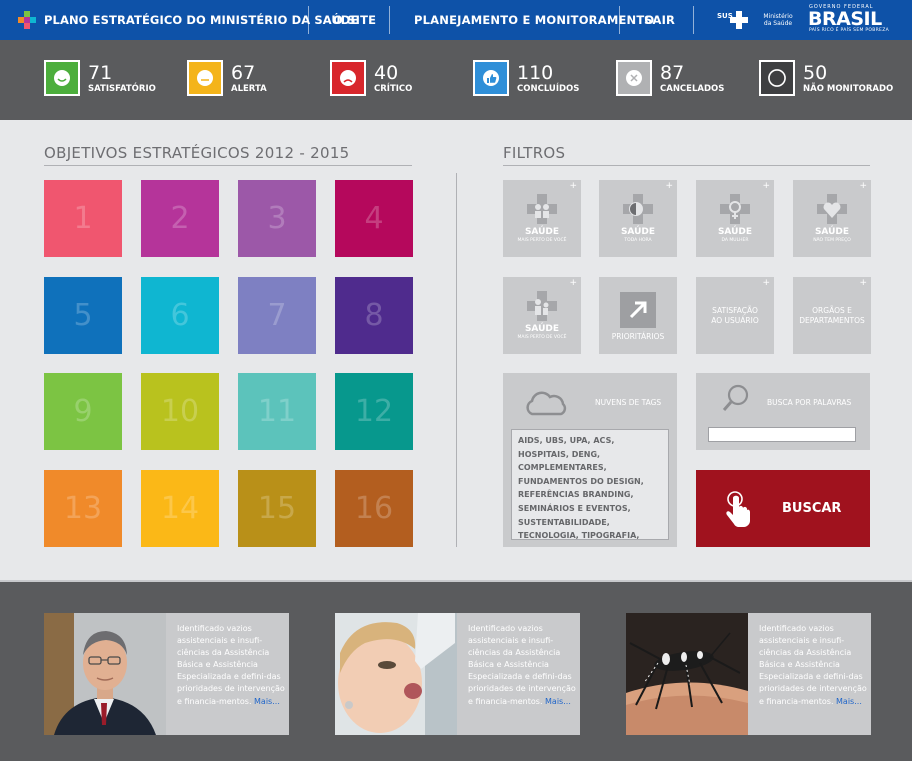  I want to click on objective-tile-5: 5, so click(83, 315).